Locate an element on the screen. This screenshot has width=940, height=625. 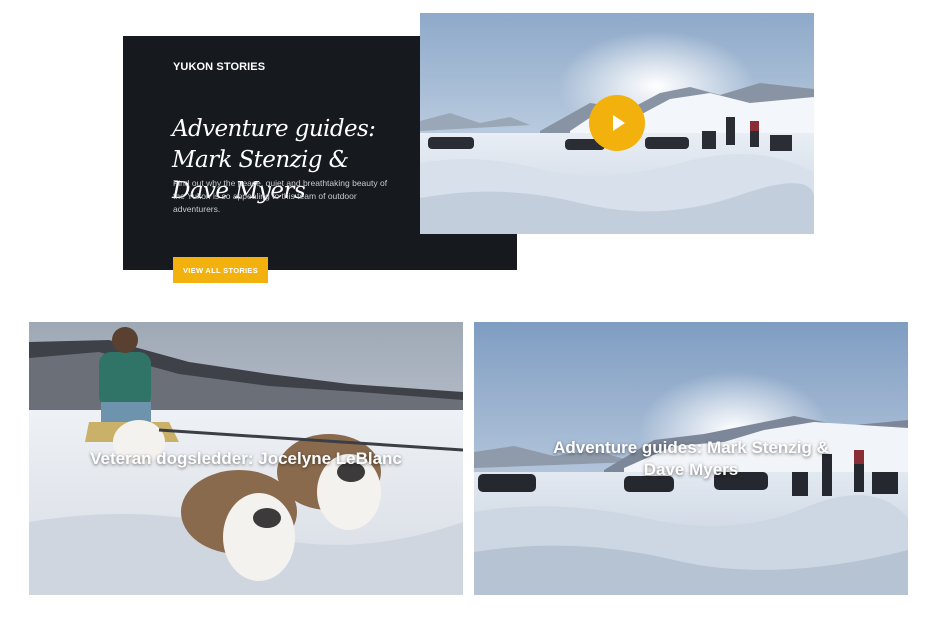
story-title: Veteran dogsledder: Jocelyne LeBlanc is located at coordinates (246, 458).